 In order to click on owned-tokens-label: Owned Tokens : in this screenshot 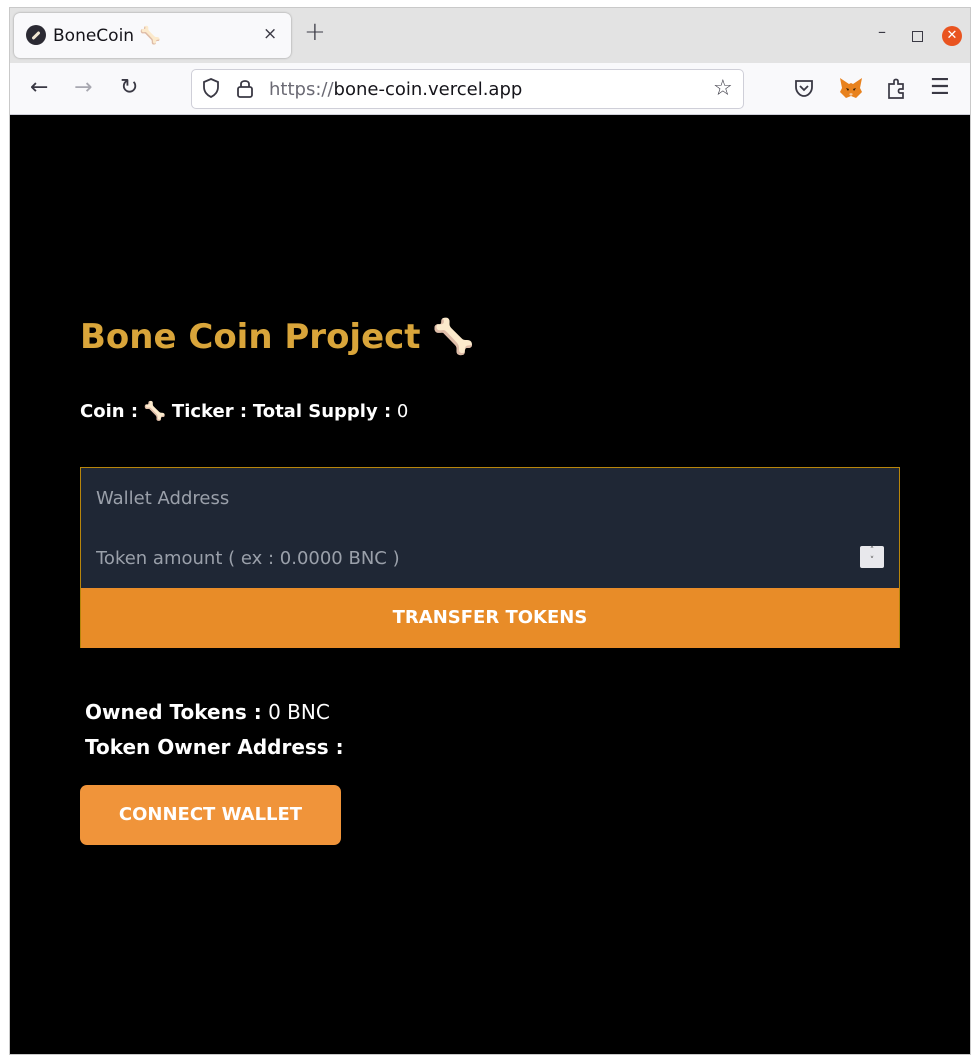, I will do `click(173, 712)`.